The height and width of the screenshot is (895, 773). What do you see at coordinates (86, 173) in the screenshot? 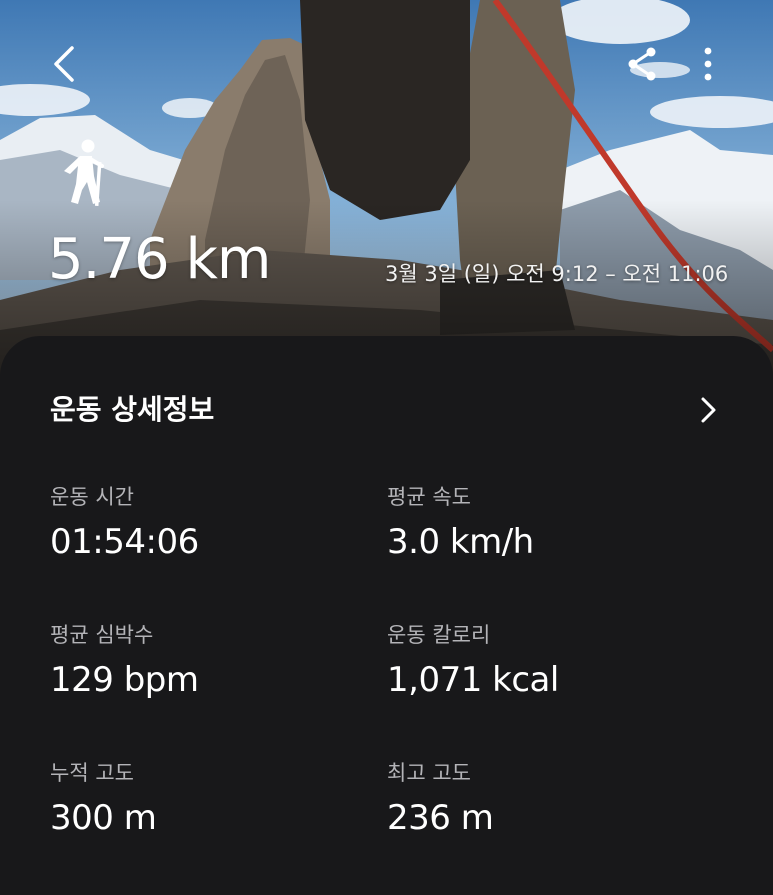
I see `hiking-icon` at bounding box center [86, 173].